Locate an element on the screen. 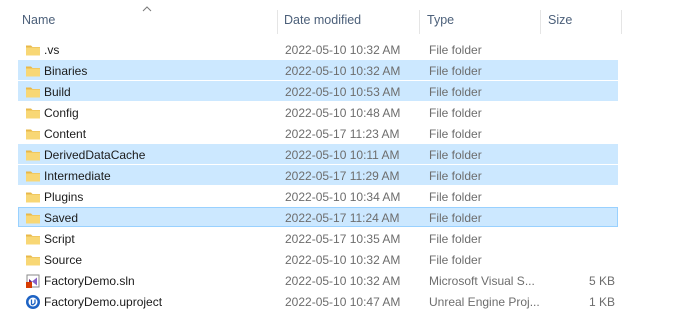  file-name: Script is located at coordinates (59, 239).